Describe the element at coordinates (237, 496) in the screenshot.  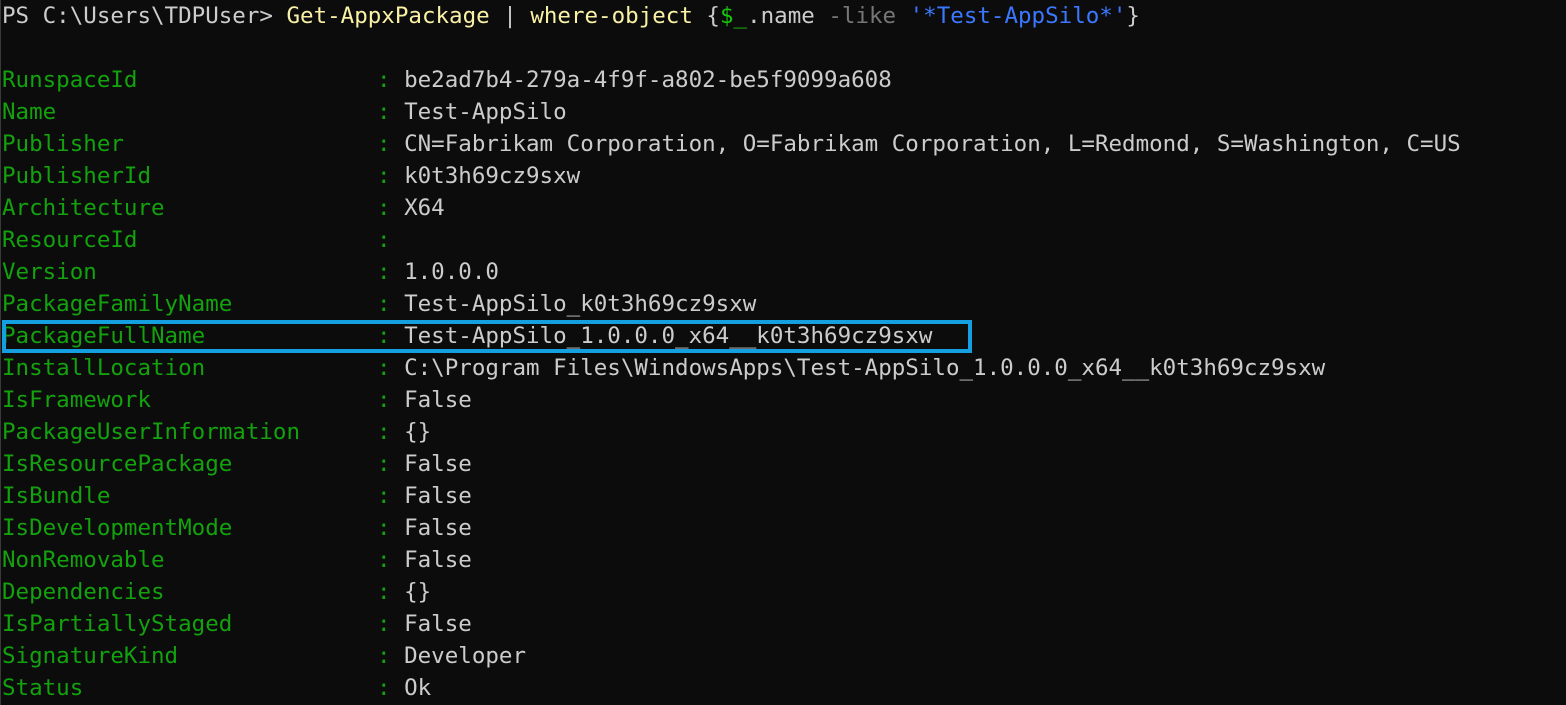
I see `property-row-isbundle: IsBundle: False` at that location.